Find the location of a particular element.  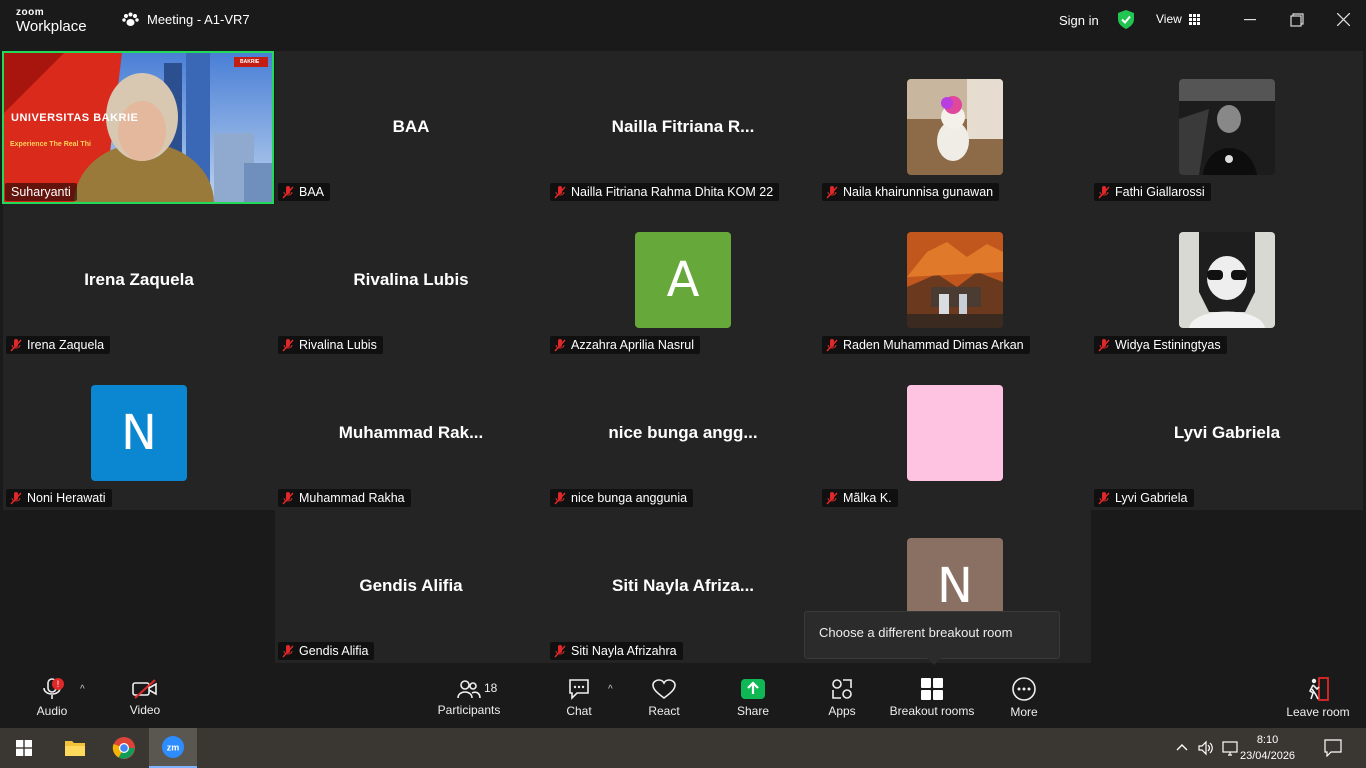

apps-label: Apps is located at coordinates (842, 711).